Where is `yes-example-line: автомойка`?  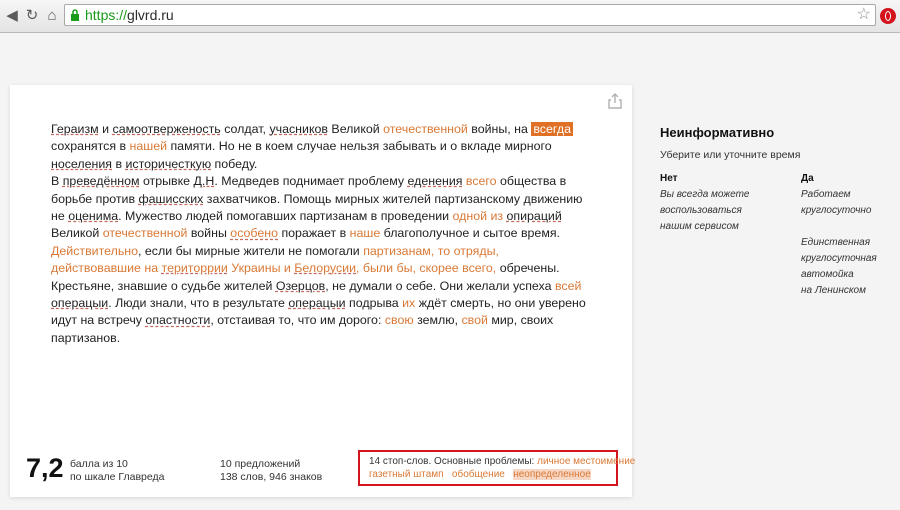
yes-example-line: автомойка is located at coordinates (827, 274).